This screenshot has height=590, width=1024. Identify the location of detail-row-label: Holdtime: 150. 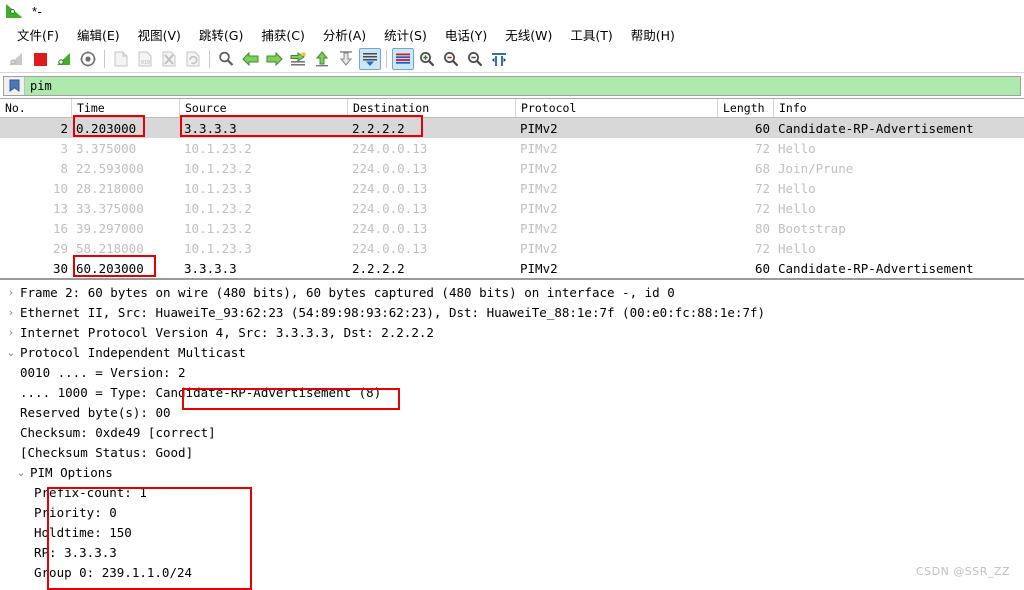
(83, 532).